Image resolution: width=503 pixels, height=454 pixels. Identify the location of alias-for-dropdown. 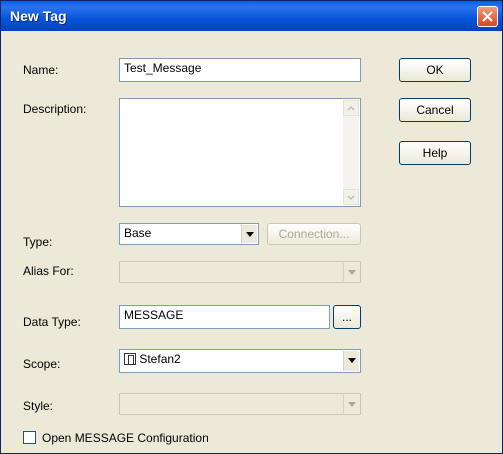
(240, 272).